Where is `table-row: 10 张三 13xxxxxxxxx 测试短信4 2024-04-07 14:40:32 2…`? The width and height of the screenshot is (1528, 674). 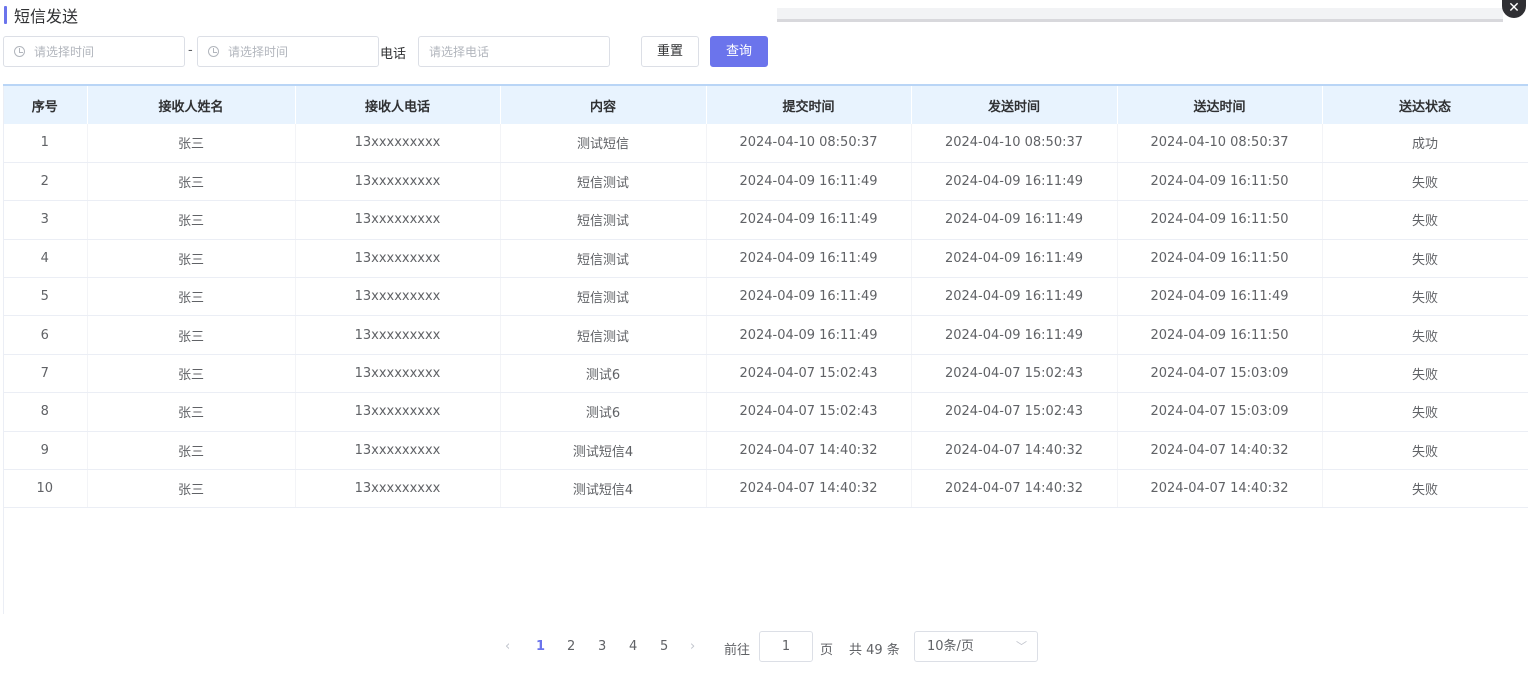 table-row: 10 张三 13xxxxxxxxx 测试短信4 2024-04-07 14:40:32 2… is located at coordinates (765, 489).